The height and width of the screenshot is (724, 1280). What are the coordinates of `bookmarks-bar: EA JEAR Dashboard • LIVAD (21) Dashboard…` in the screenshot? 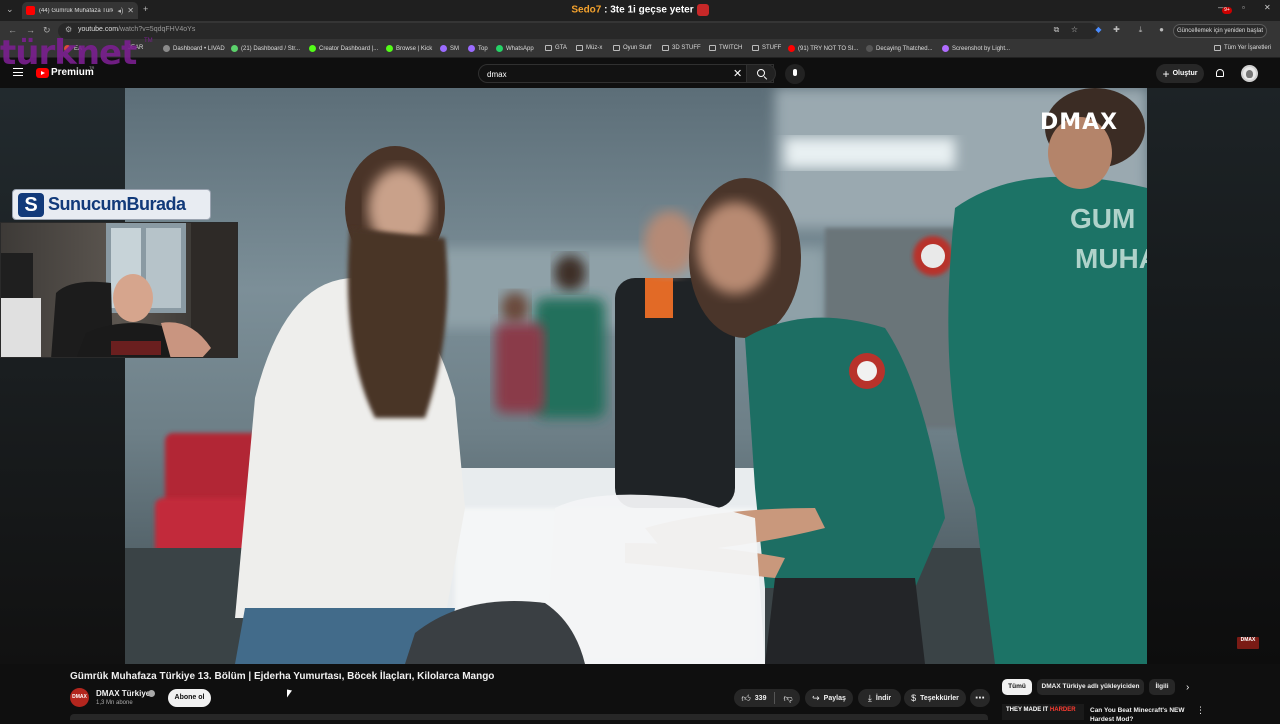 It's located at (640, 49).